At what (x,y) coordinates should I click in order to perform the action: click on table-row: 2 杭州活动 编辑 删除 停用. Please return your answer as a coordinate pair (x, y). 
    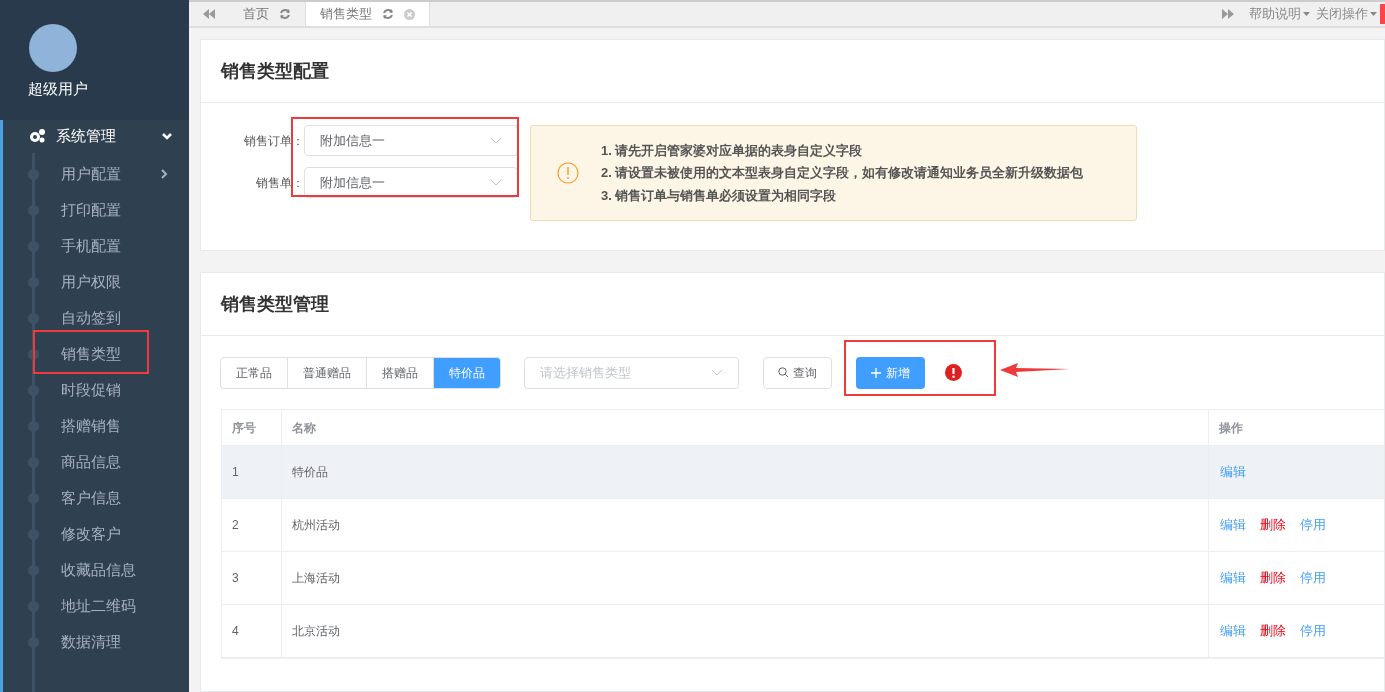
    Looking at the image, I should click on (803, 525).